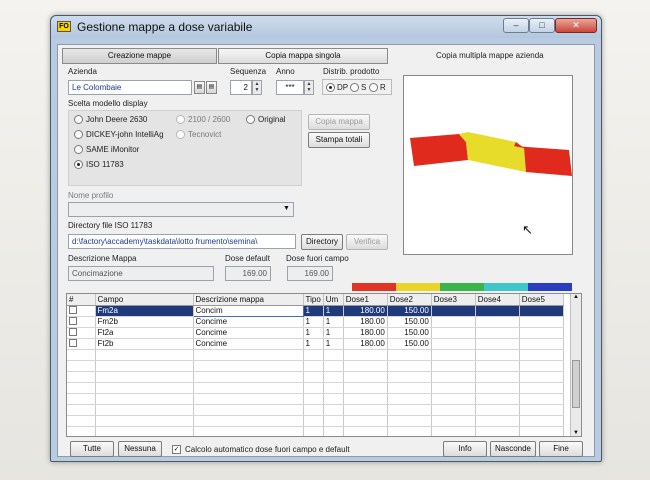  I want to click on campo-cell: Ft2a, so click(144, 333).